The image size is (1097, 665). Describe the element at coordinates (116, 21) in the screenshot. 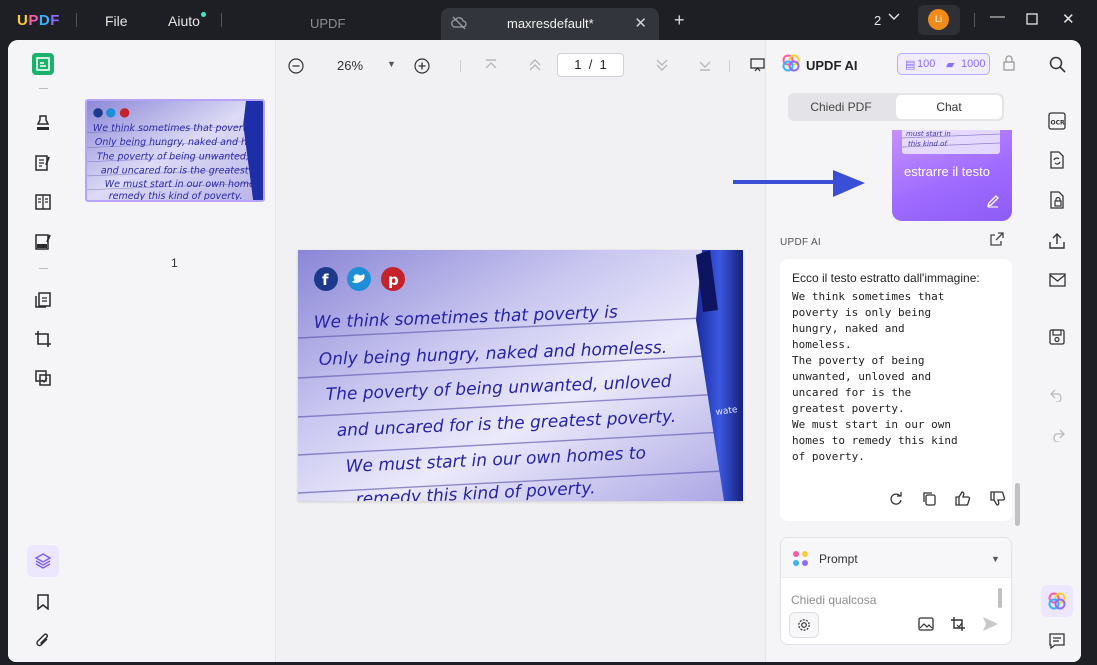

I see `menu-file: File` at that location.